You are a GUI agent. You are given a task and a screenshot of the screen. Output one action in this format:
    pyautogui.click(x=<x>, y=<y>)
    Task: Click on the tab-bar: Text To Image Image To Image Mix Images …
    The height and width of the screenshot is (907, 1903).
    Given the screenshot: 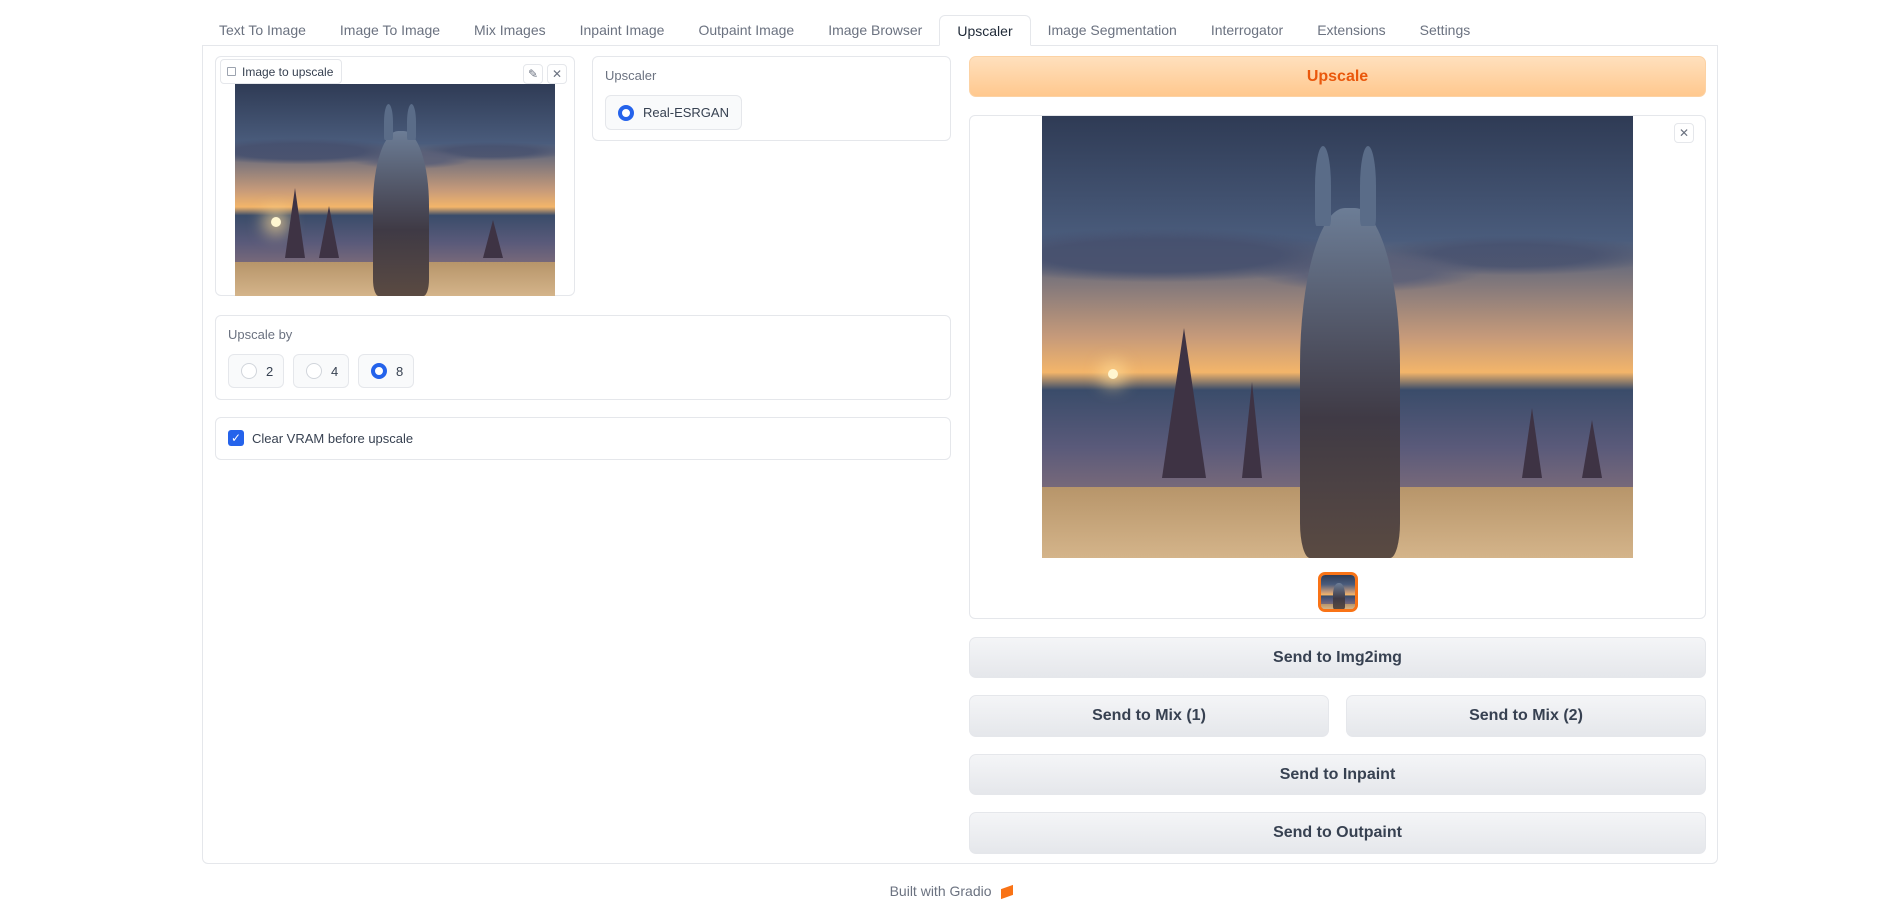 What is the action you would take?
    pyautogui.click(x=956, y=30)
    